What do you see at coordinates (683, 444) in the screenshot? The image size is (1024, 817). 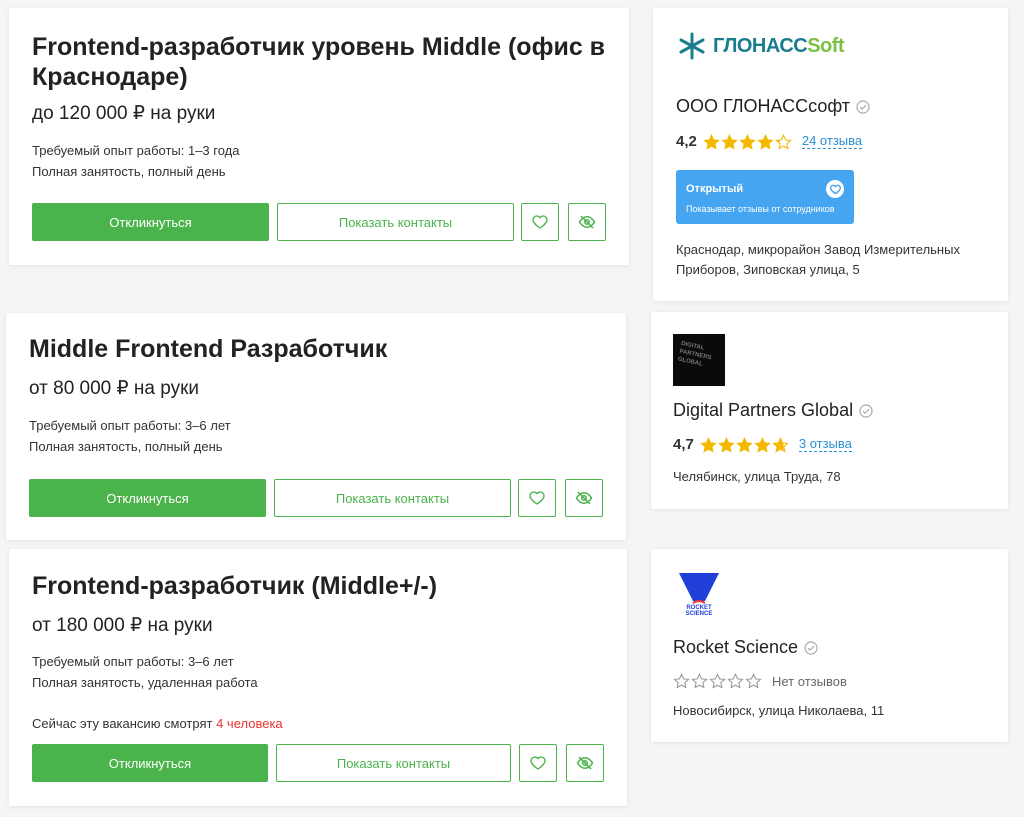 I see `rating-value: 4,7` at bounding box center [683, 444].